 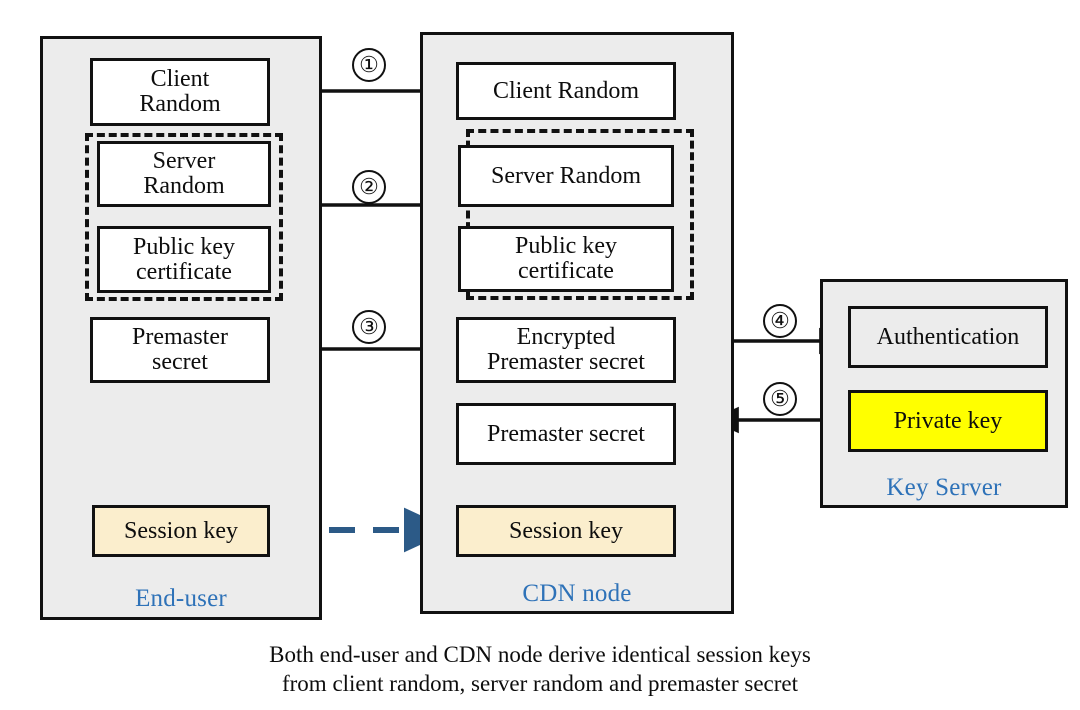 I want to click on end-user-box-premaster-secret: Premaster secret, so click(x=180, y=350).